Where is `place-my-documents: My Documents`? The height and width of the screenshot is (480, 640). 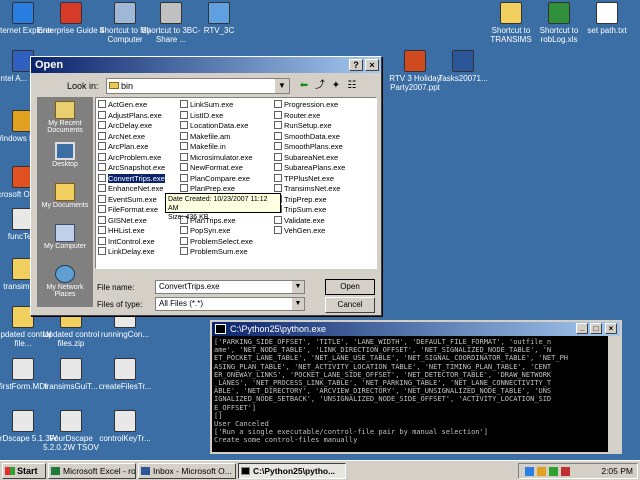 place-my-documents: My Documents is located at coordinates (65, 199).